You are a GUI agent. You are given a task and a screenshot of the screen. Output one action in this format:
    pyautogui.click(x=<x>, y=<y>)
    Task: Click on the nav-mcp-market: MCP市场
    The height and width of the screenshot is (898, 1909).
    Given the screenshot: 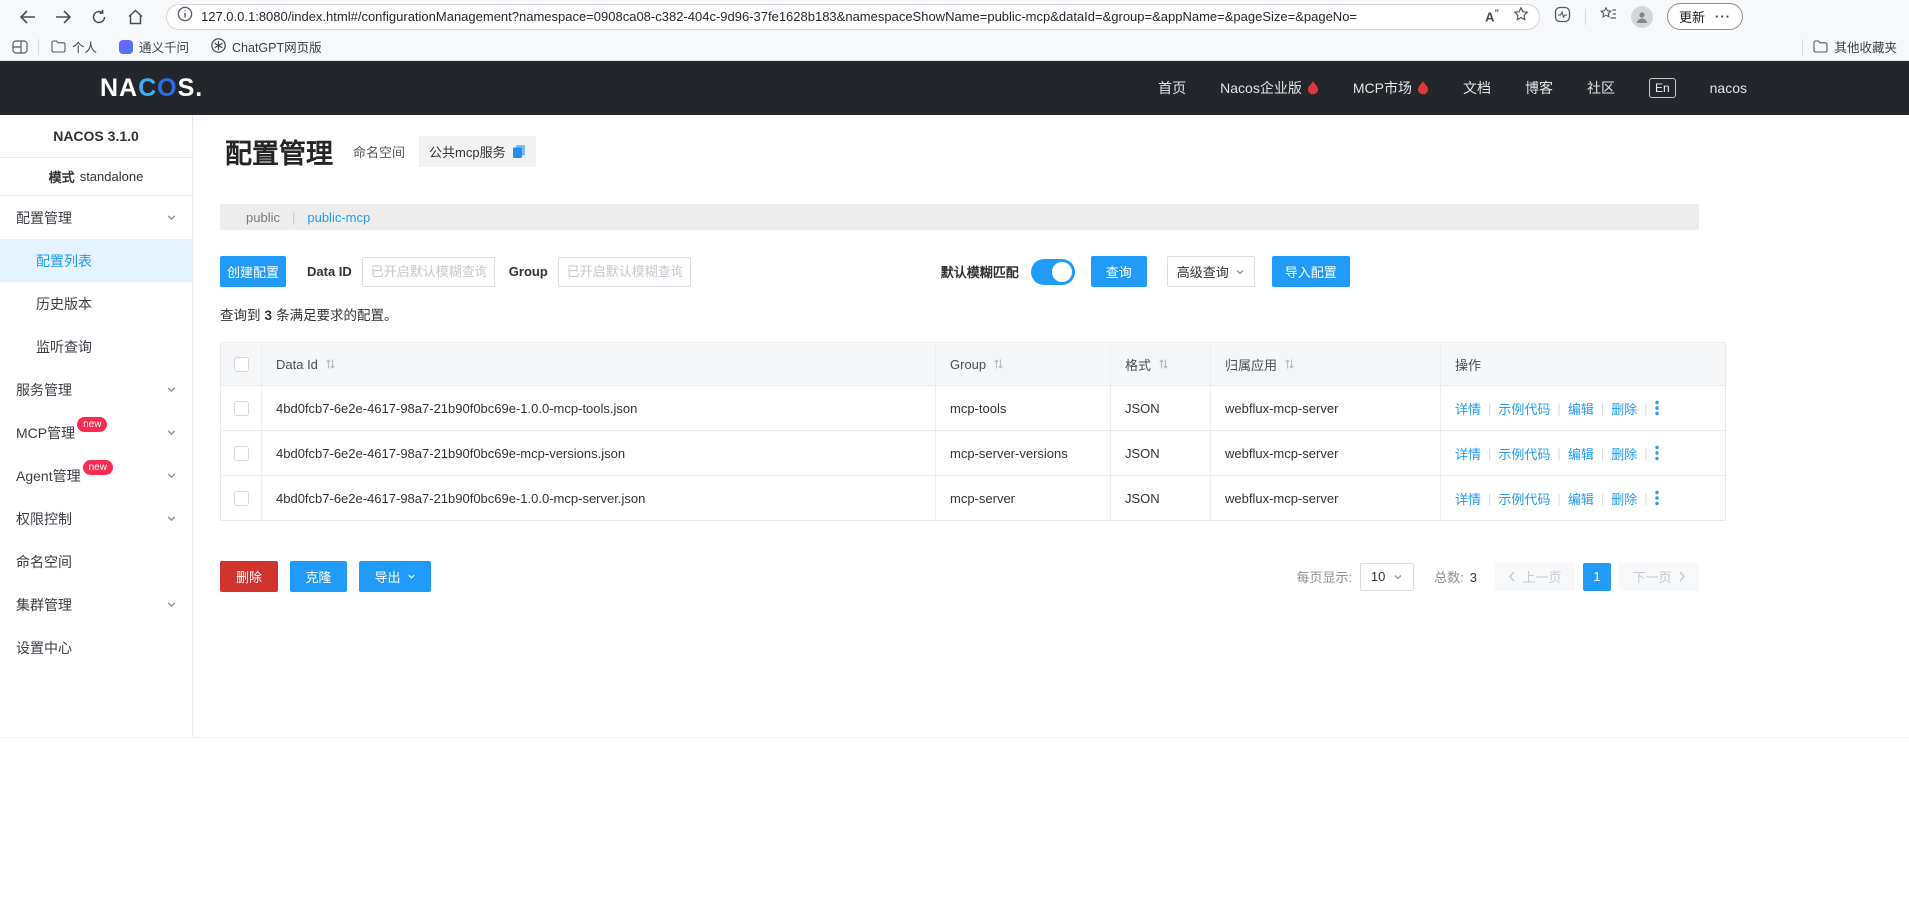 What is the action you would take?
    pyautogui.click(x=1391, y=88)
    